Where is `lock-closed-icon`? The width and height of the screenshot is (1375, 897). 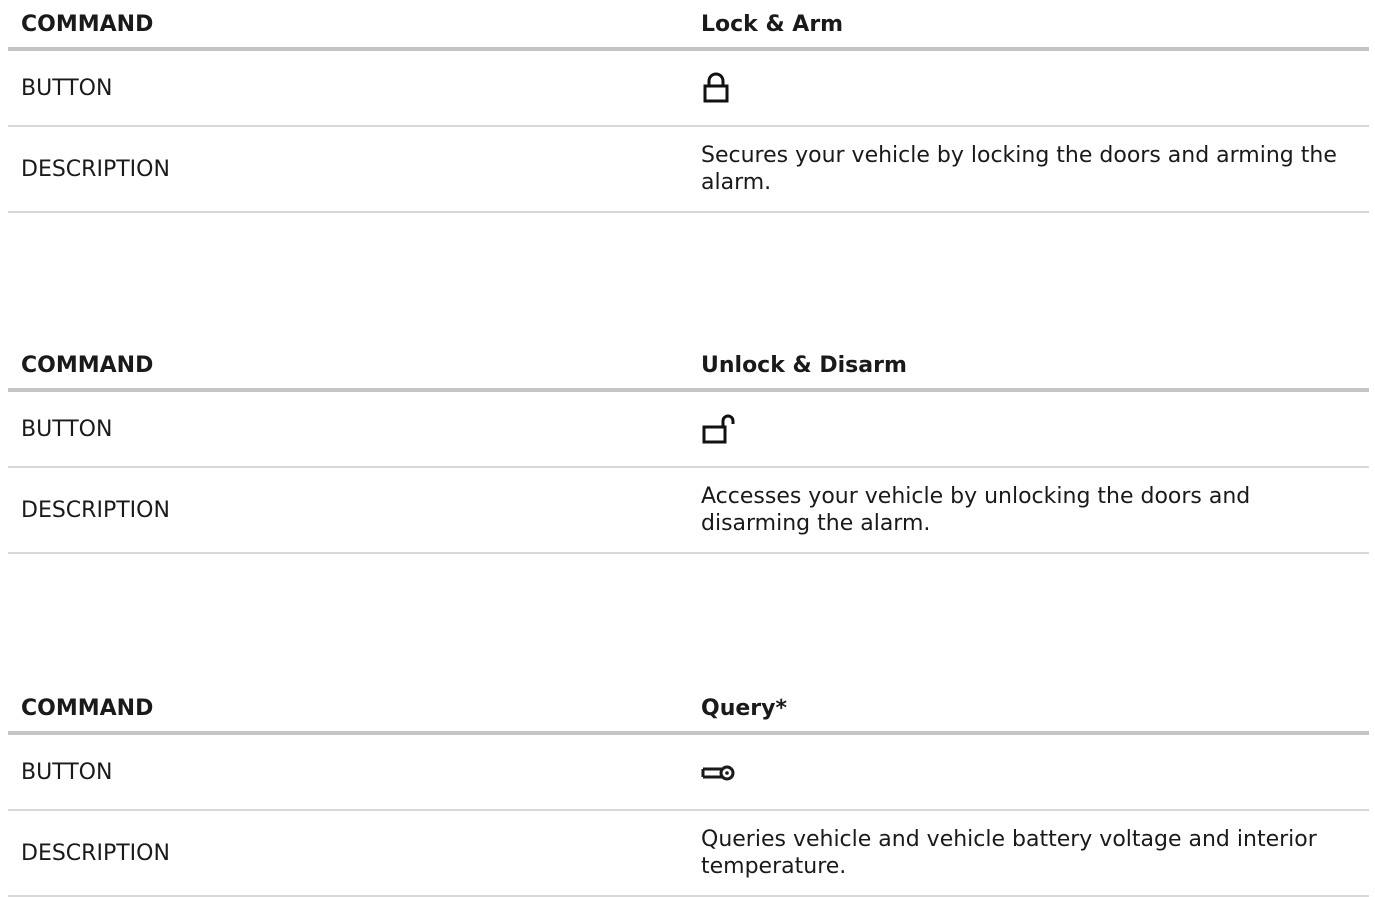 lock-closed-icon is located at coordinates (716, 87).